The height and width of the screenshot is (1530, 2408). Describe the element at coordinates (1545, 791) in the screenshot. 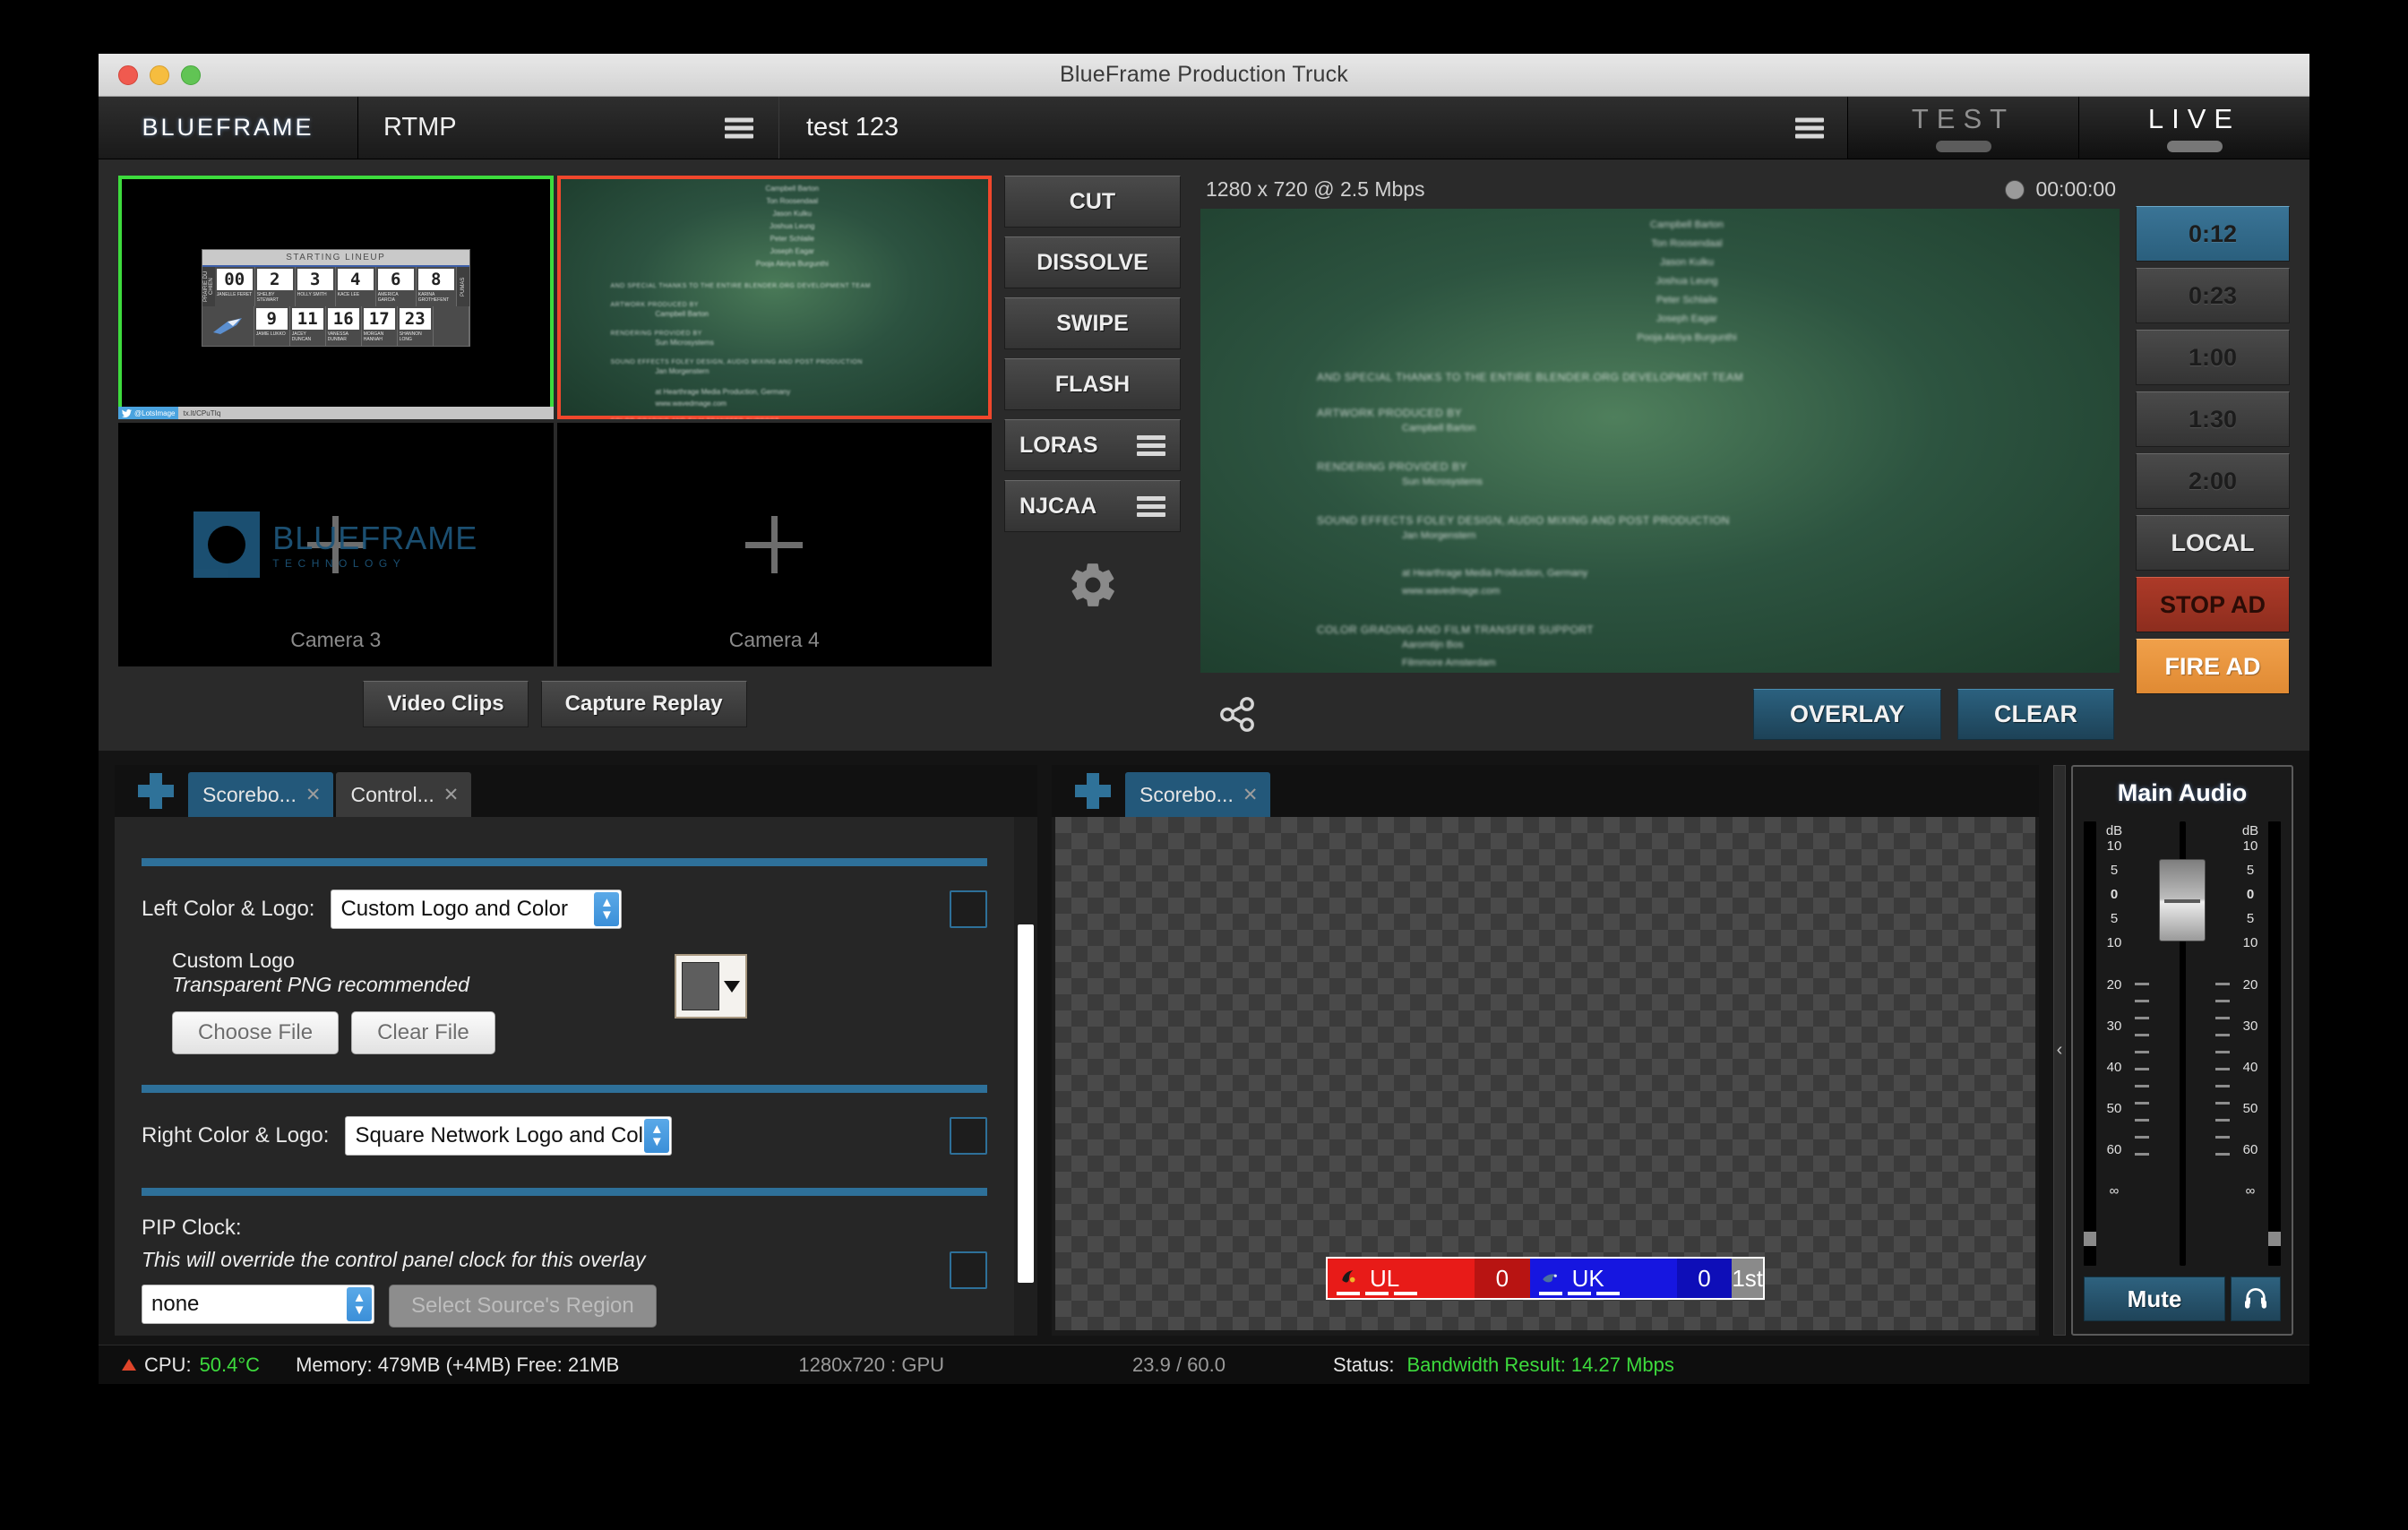

I see `overlay-tabbar: Scorebo... ✕` at that location.